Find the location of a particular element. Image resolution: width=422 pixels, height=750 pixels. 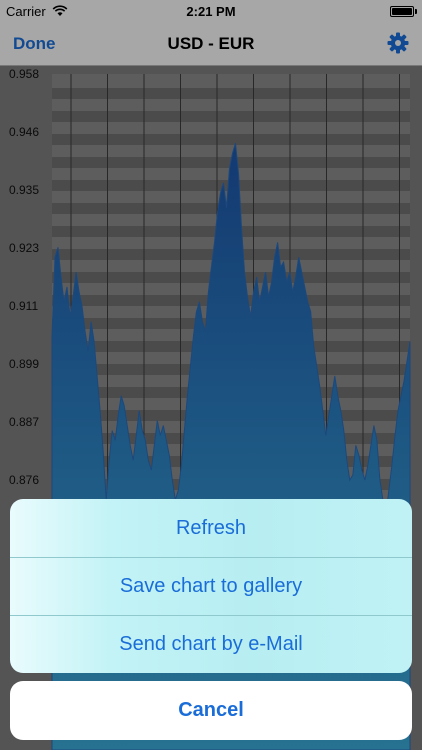

send-chart-by-email-option: Send chart by e-Mail is located at coordinates (211, 644).